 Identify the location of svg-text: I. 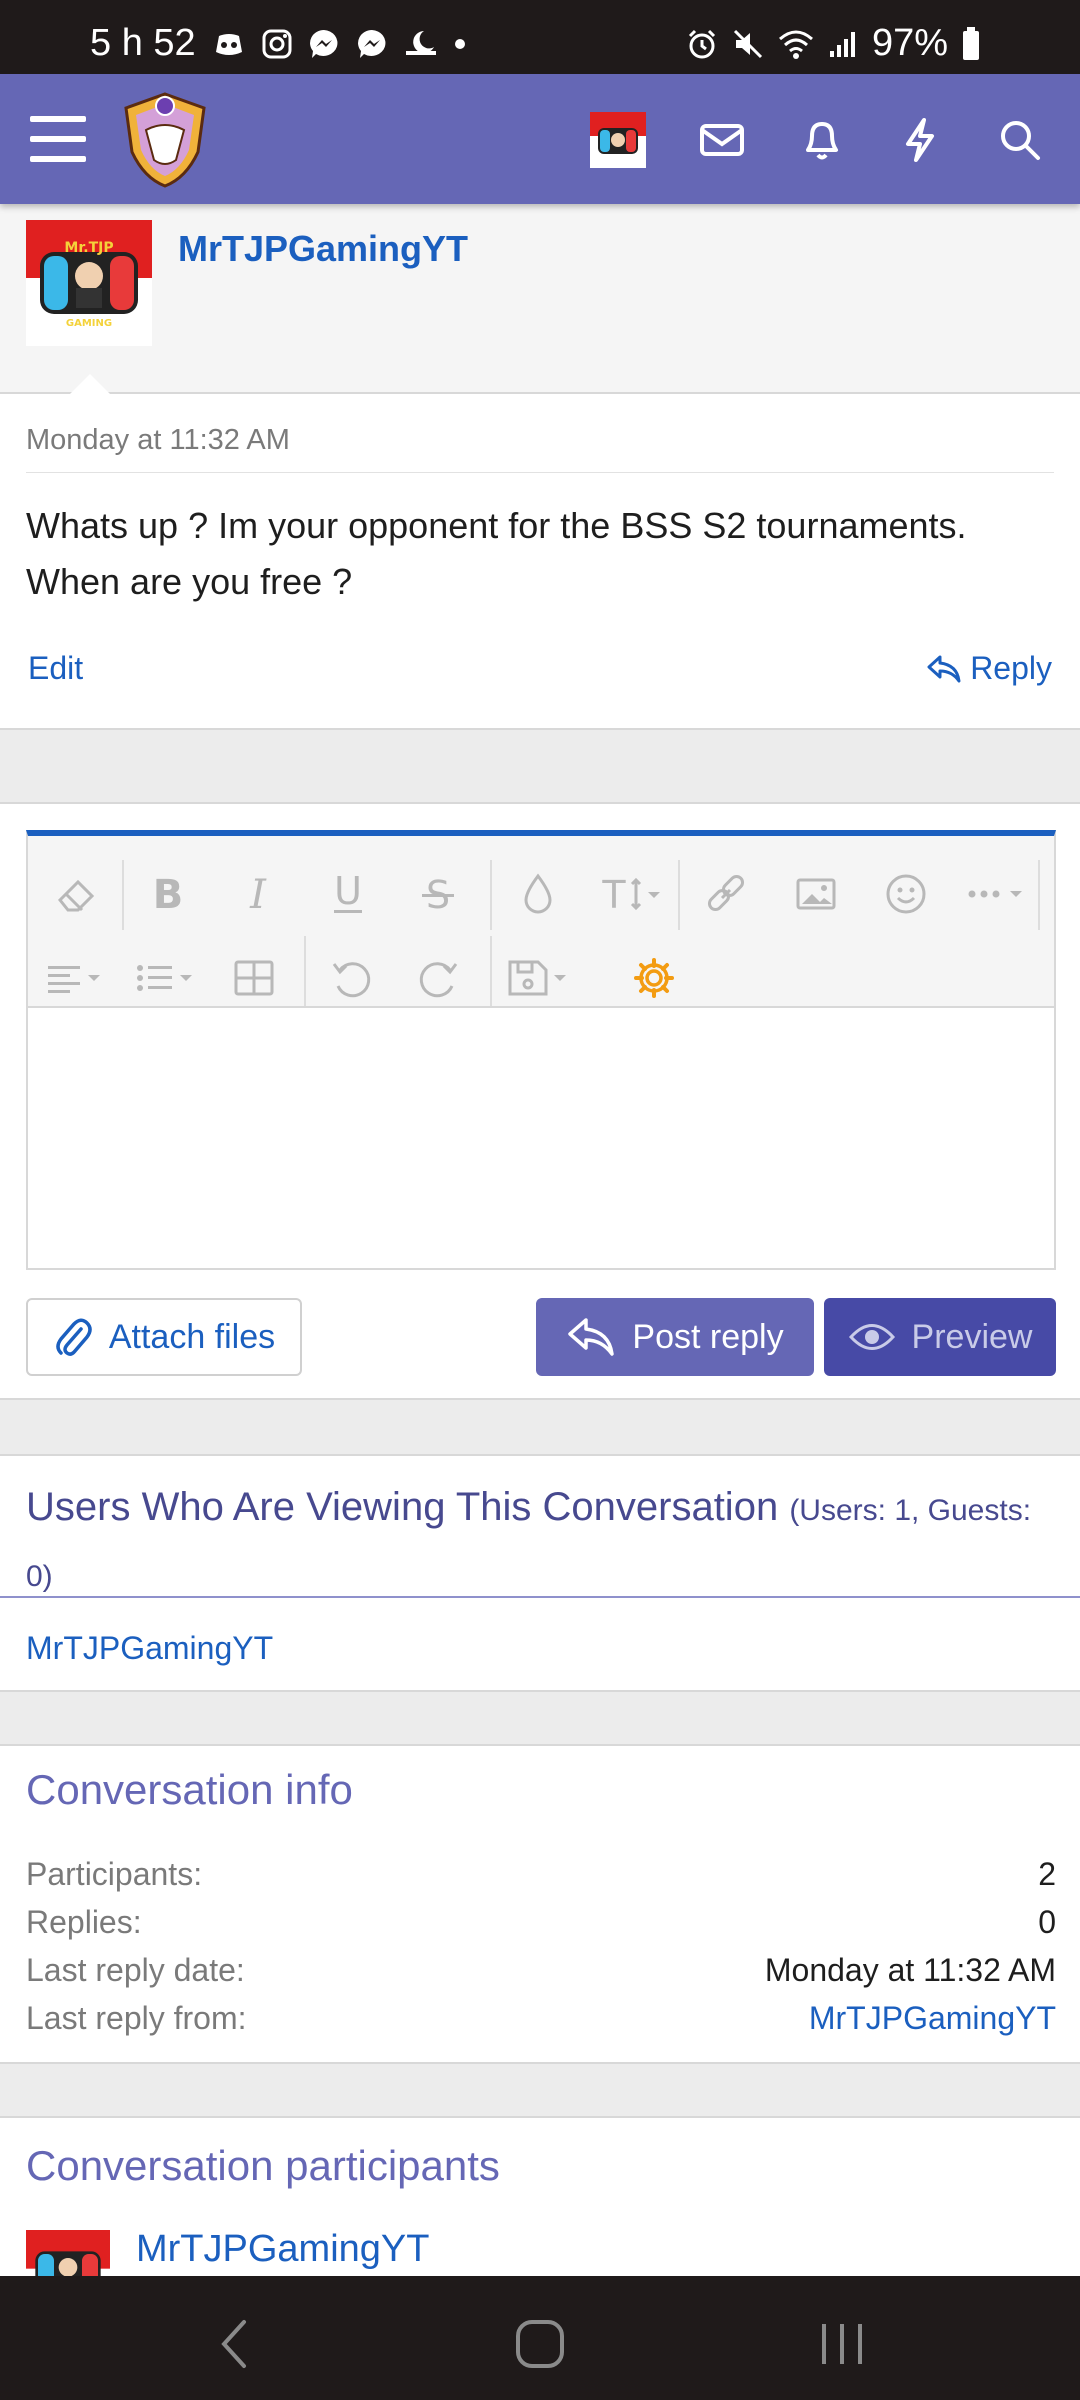
(258, 895).